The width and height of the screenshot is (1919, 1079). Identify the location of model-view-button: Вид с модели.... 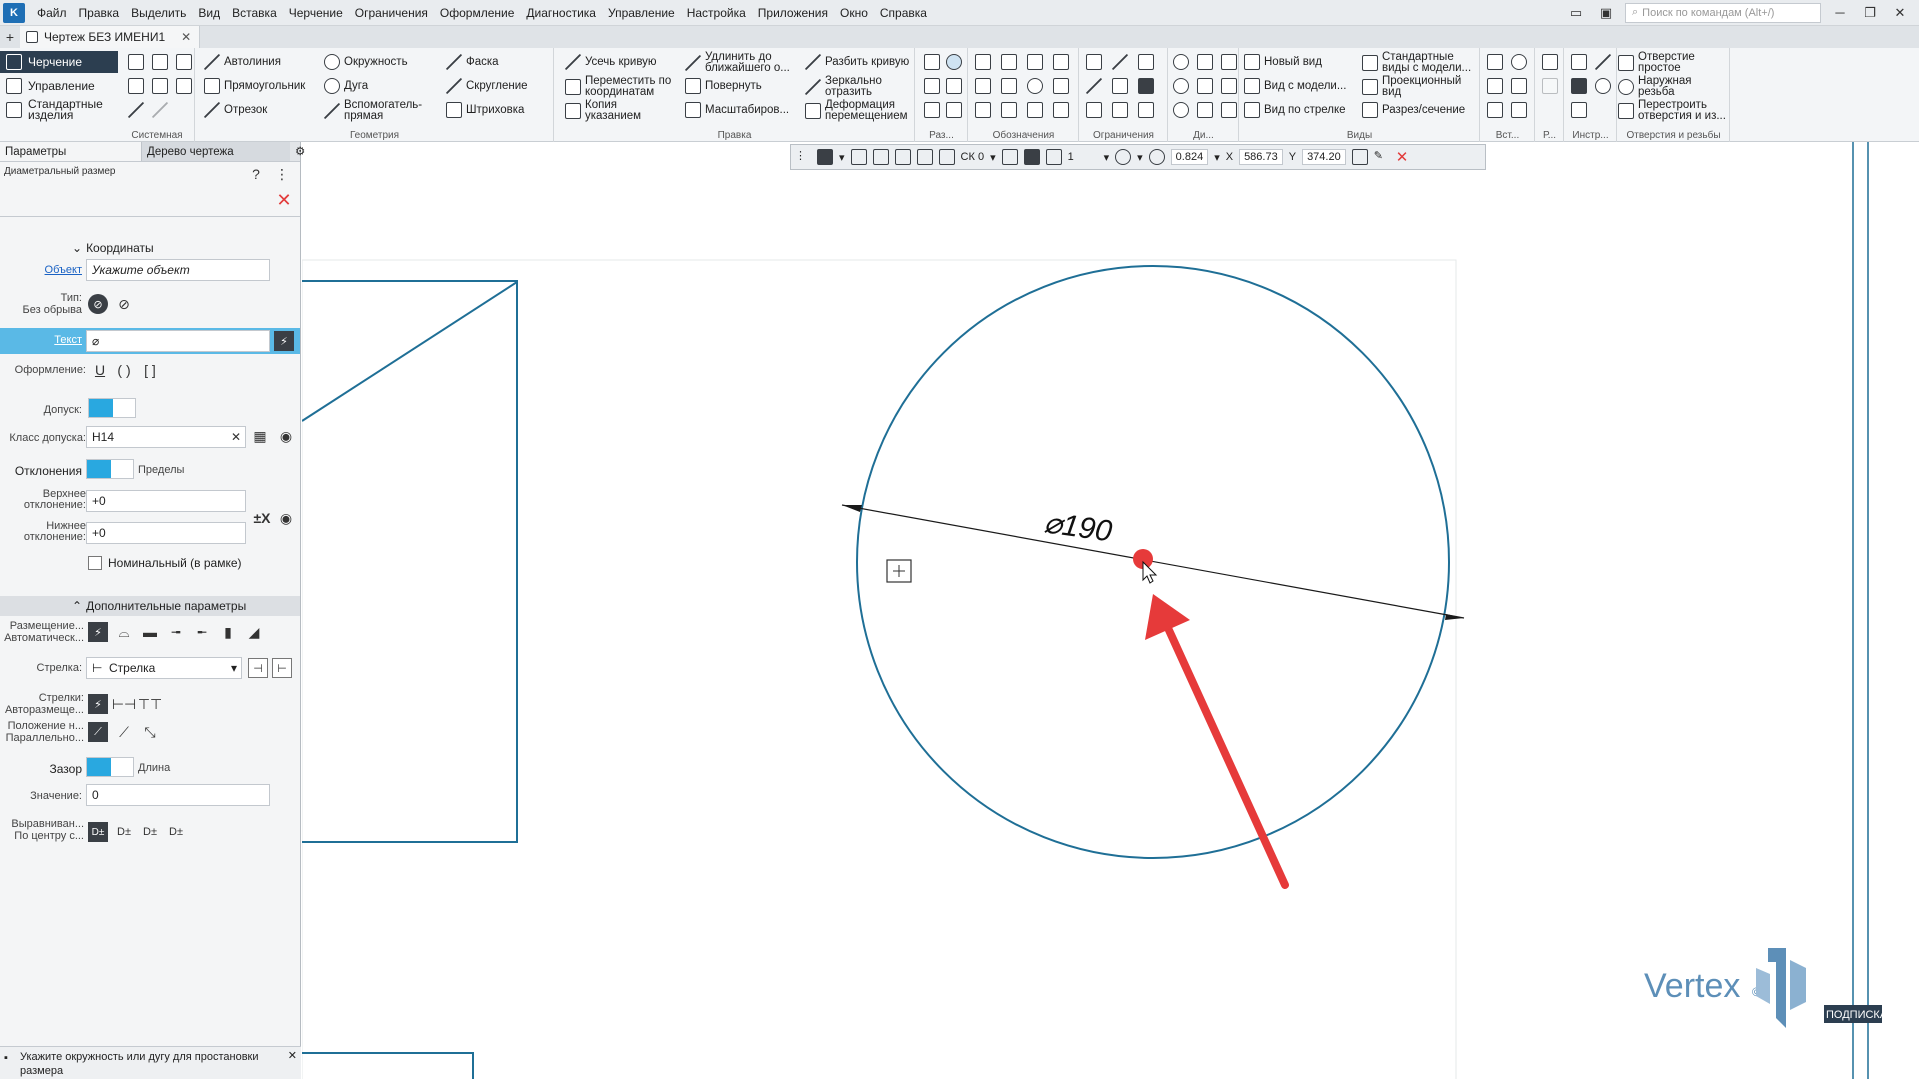
(1295, 86).